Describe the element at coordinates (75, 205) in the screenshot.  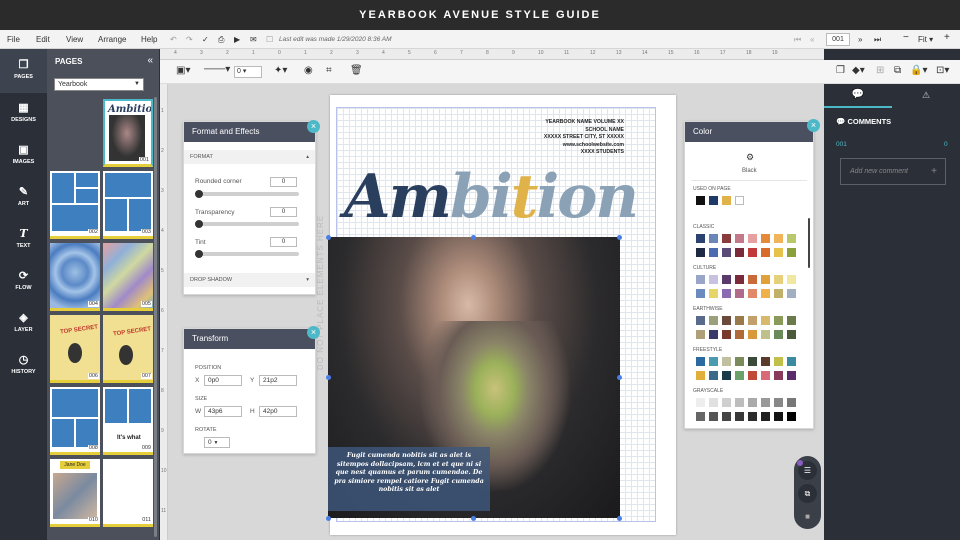
I see `page-thumb-002: 002` at that location.